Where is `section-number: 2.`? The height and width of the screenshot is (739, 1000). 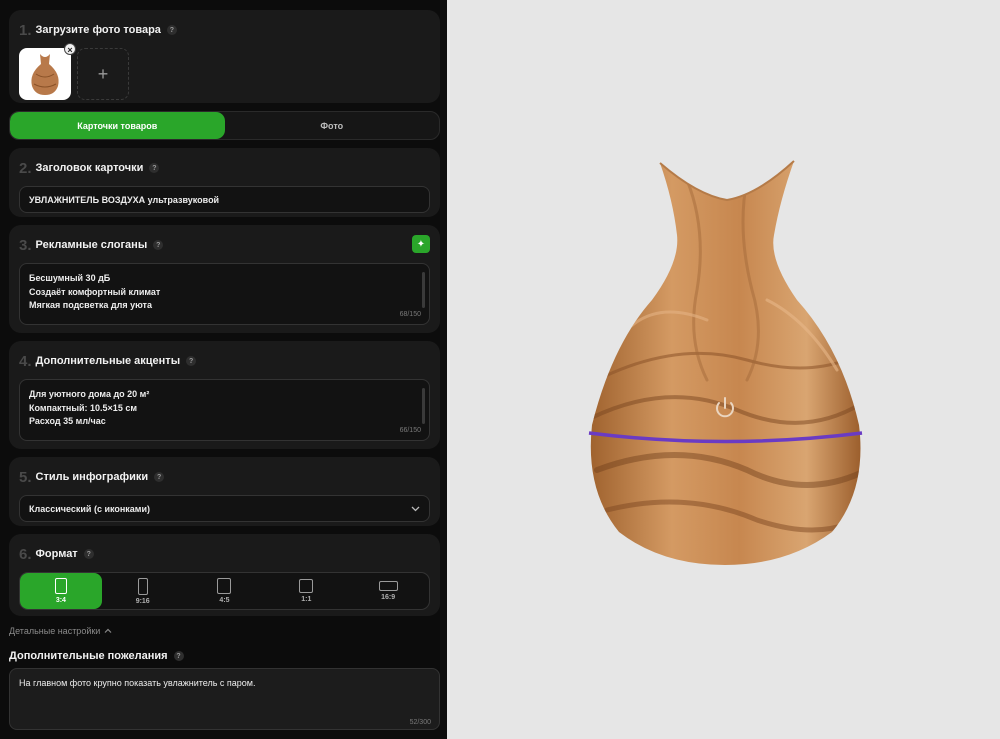 section-number: 2. is located at coordinates (25, 168).